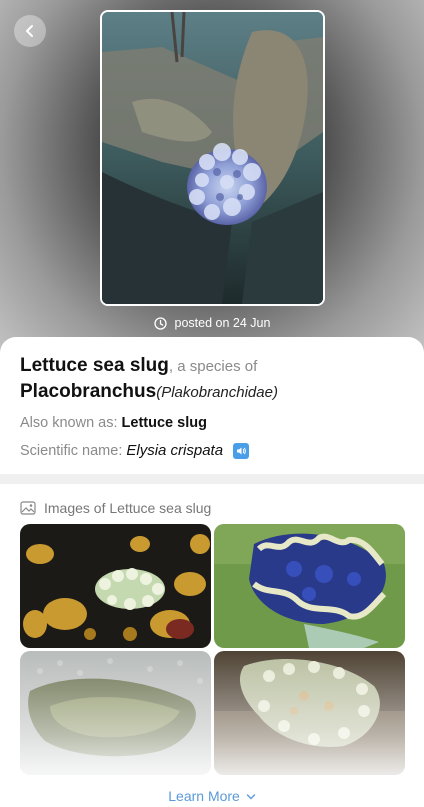 This screenshot has width=424, height=807. What do you see at coordinates (69, 423) in the screenshot?
I see `aka-label: Also known as:` at bounding box center [69, 423].